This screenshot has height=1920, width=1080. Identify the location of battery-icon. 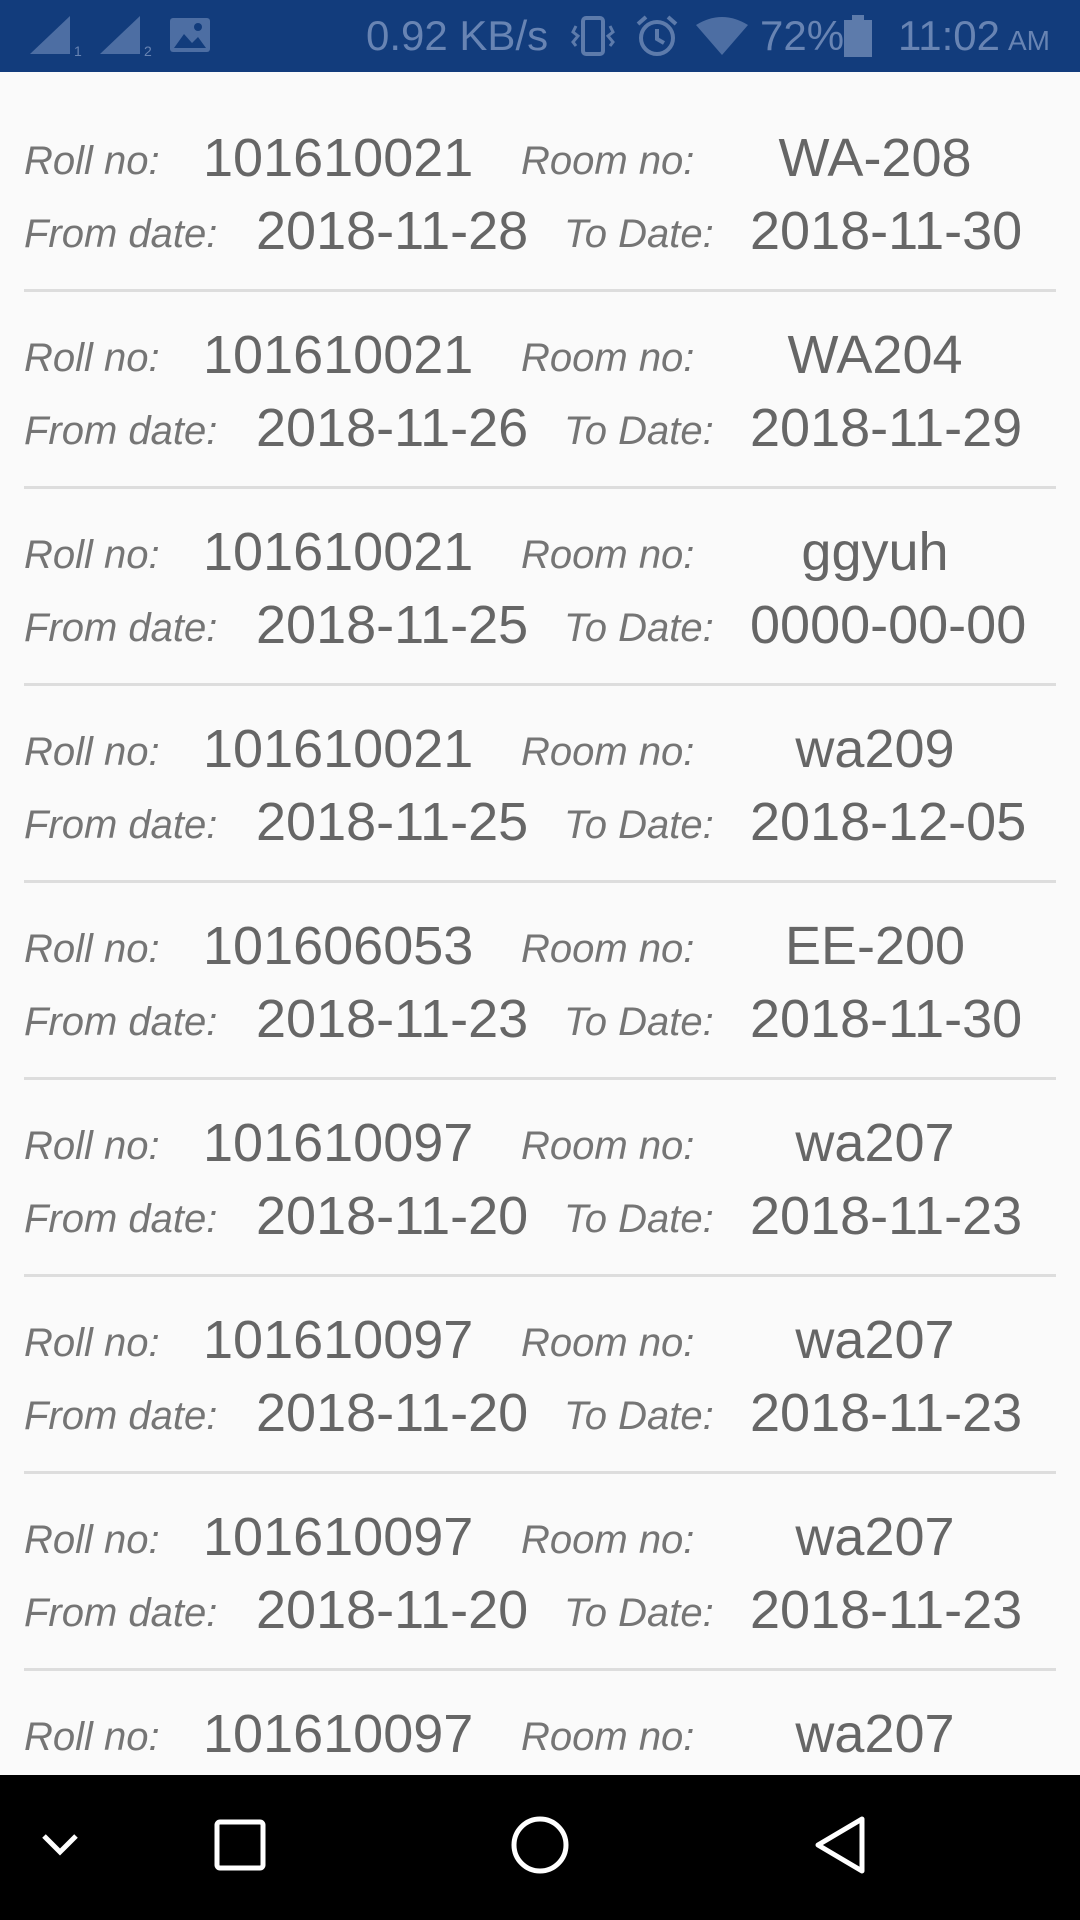
(858, 36).